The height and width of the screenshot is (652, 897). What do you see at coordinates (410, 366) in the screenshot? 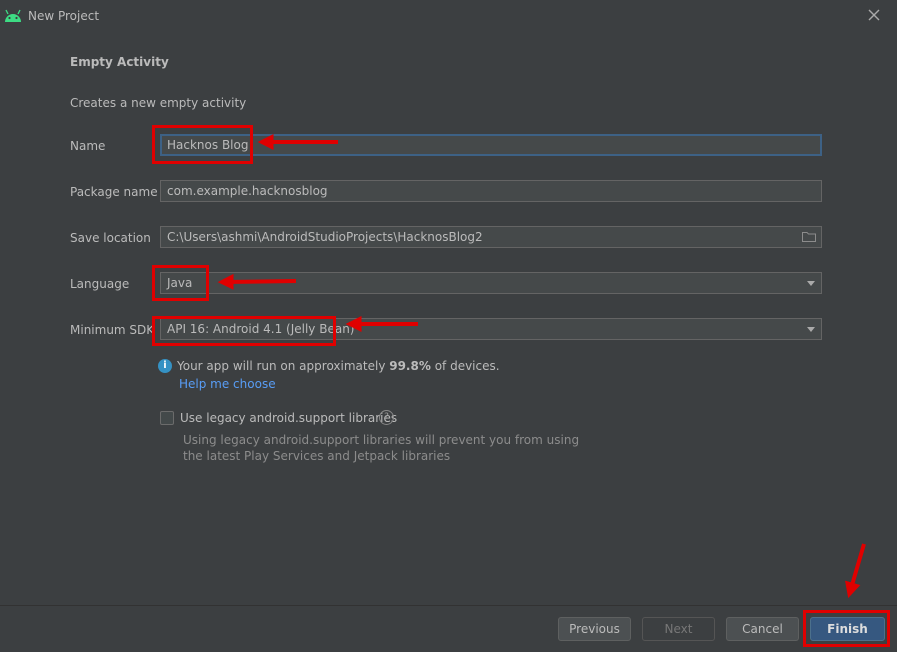
I see `coverage-percent: 99.8%` at bounding box center [410, 366].